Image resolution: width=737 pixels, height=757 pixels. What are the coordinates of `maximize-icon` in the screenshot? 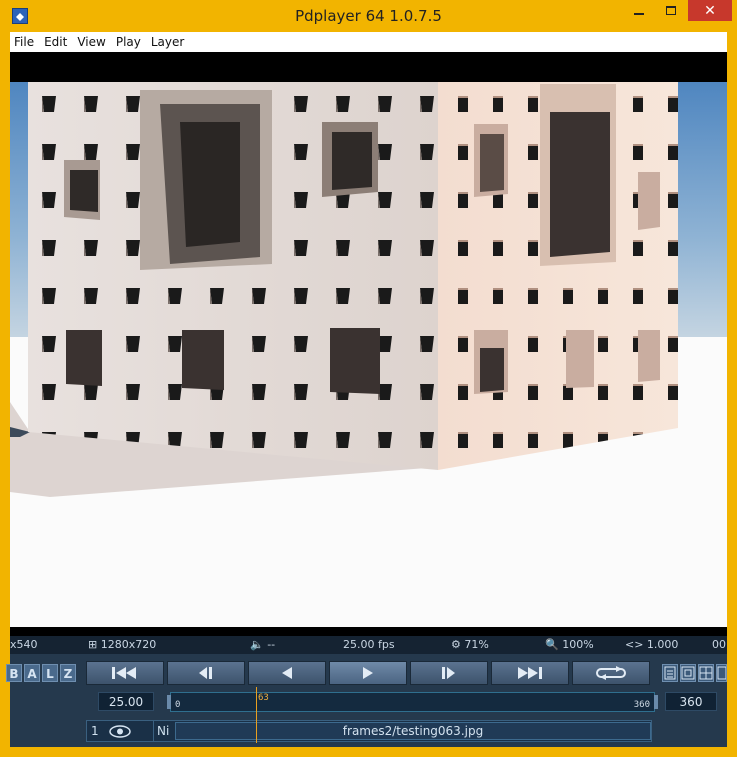 It's located at (671, 10).